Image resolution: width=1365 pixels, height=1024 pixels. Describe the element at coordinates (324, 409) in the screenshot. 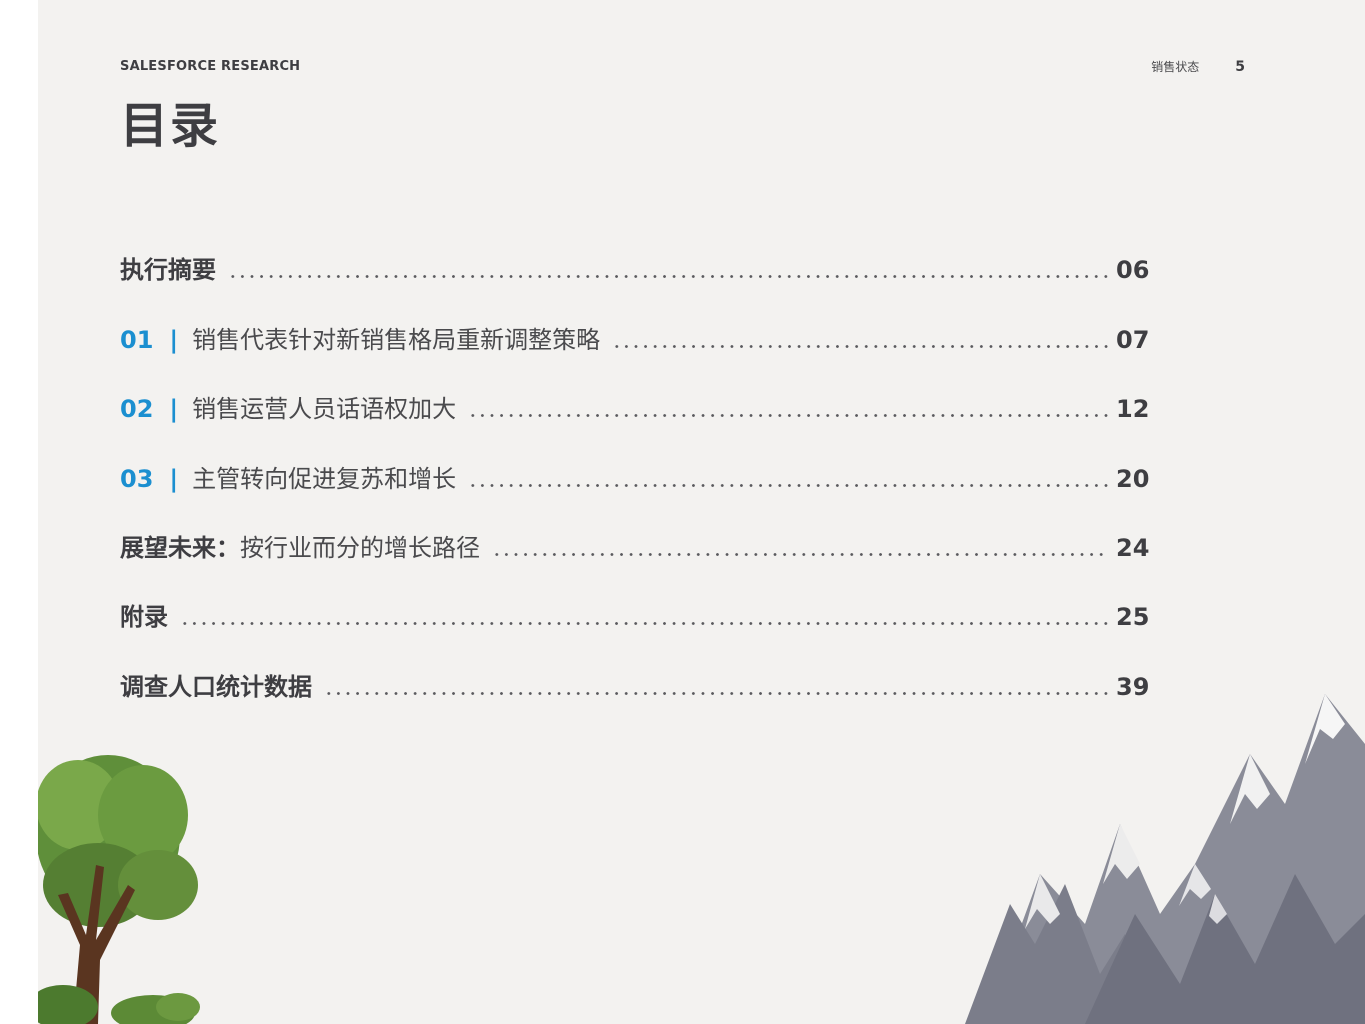

I see `toc-entry-label: 销售运营人员话语权加大` at that location.